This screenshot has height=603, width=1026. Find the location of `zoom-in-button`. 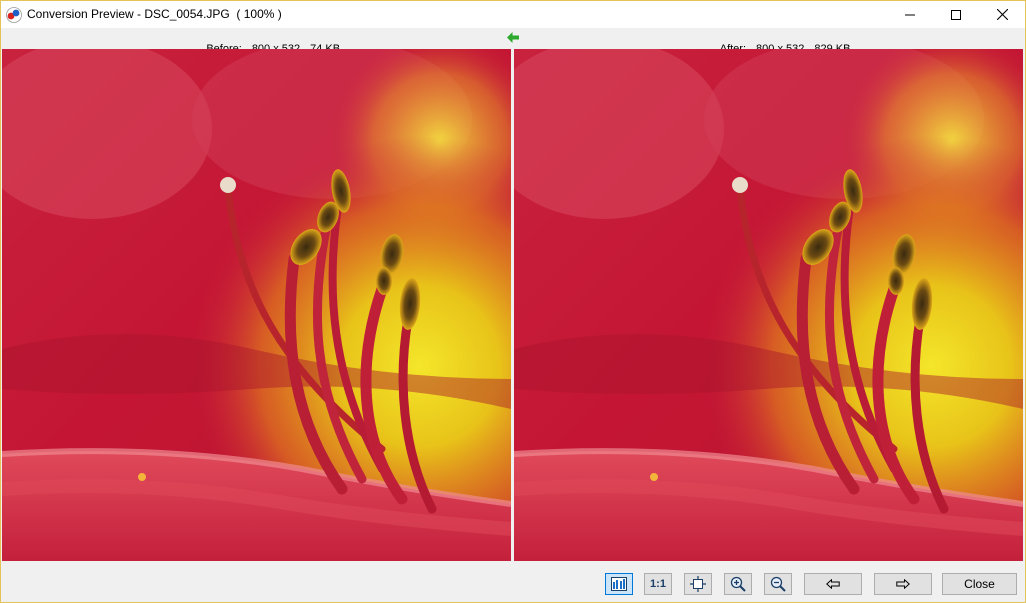

zoom-in-button is located at coordinates (738, 584).